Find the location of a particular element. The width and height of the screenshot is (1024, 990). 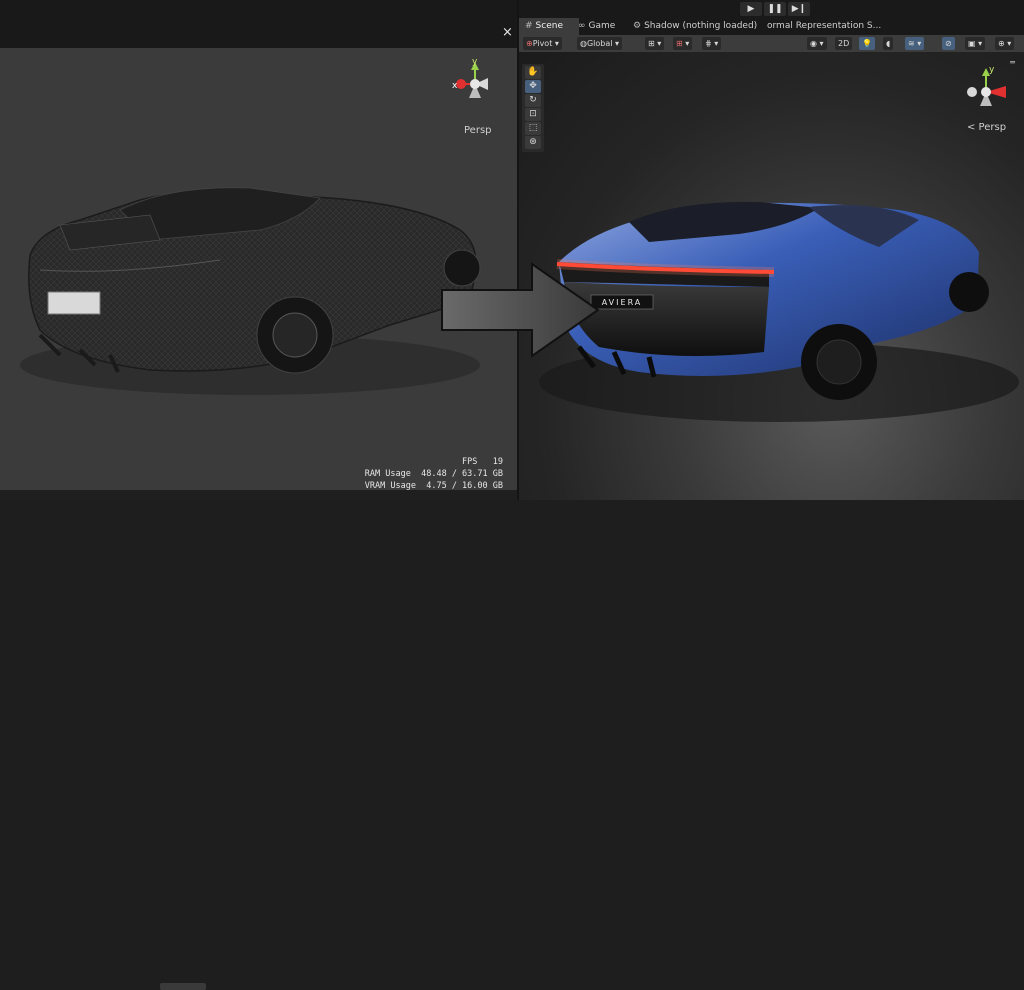

ram-value: 48.48 / 63.71 GB is located at coordinates (462, 474).